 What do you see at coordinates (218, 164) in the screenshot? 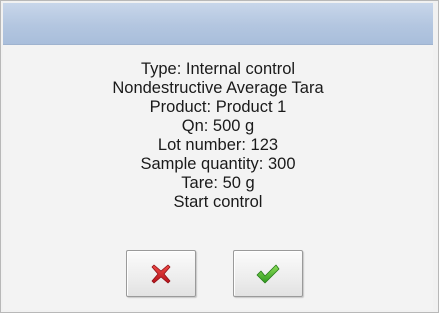
I see `sample-quantity-line: Sample quantity: 300` at bounding box center [218, 164].